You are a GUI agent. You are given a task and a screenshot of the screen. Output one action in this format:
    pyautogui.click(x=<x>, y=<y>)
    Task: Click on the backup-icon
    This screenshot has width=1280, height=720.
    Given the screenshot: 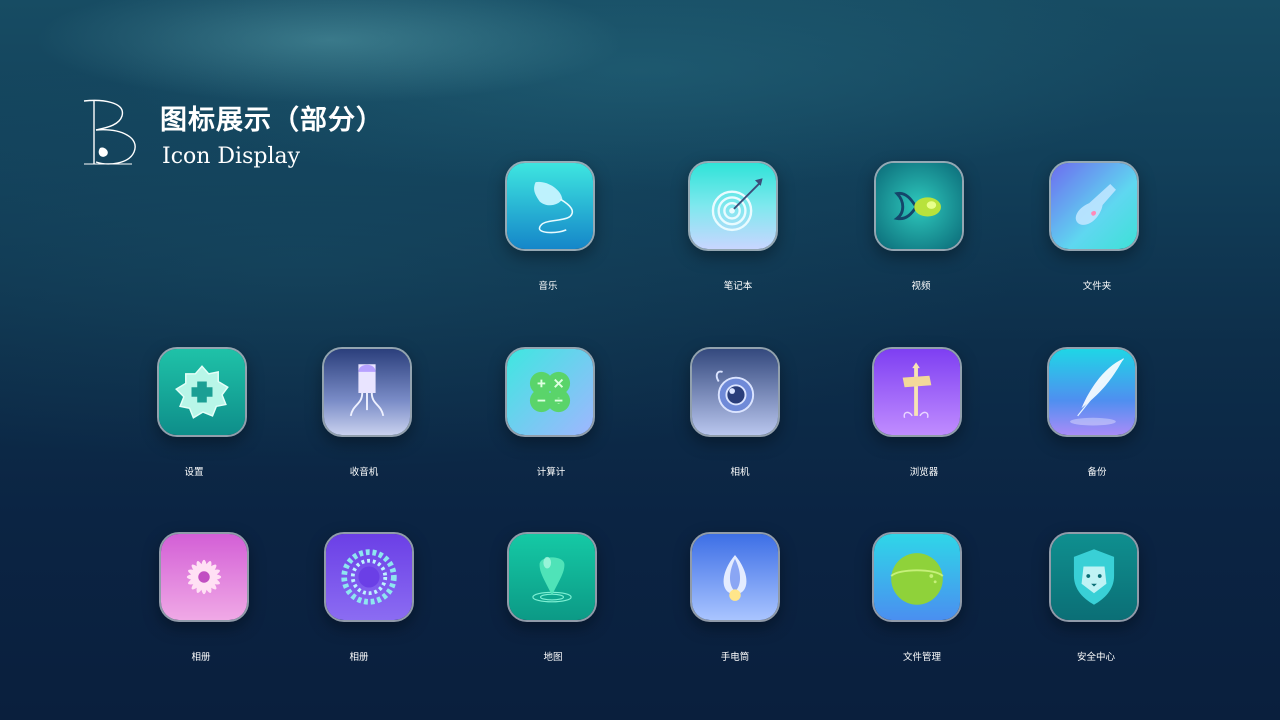 What is the action you would take?
    pyautogui.click(x=1092, y=392)
    